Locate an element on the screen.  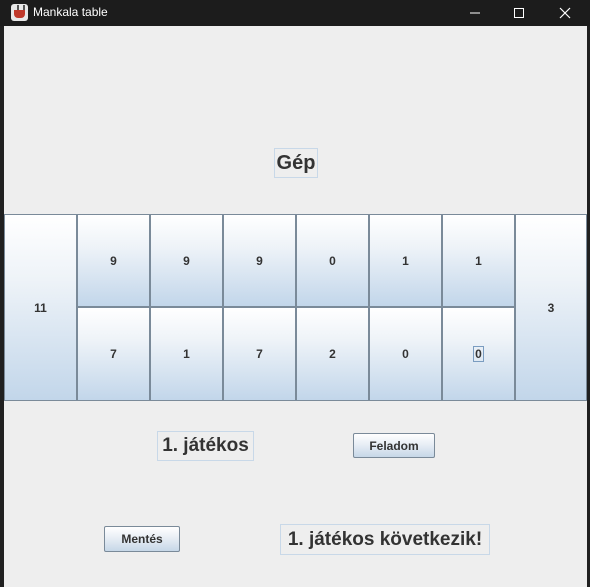
save-button: Mentés is located at coordinates (142, 539).